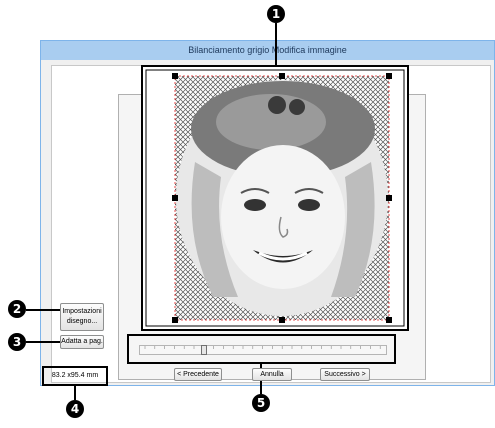 The width and height of the screenshot is (495, 428). I want to click on size-readout: 83.2 x95.4 mm, so click(75, 375).